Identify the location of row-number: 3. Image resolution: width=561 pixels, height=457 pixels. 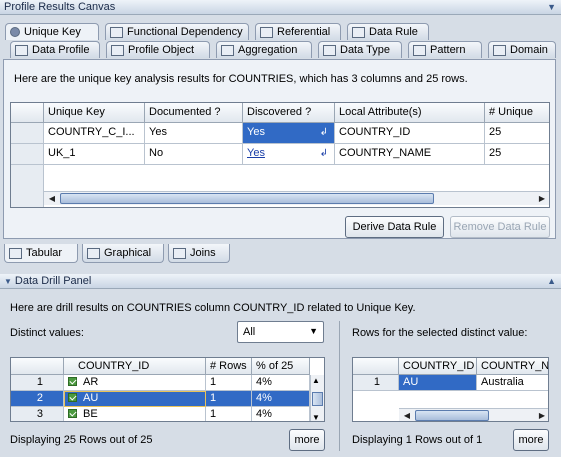
(37, 414).